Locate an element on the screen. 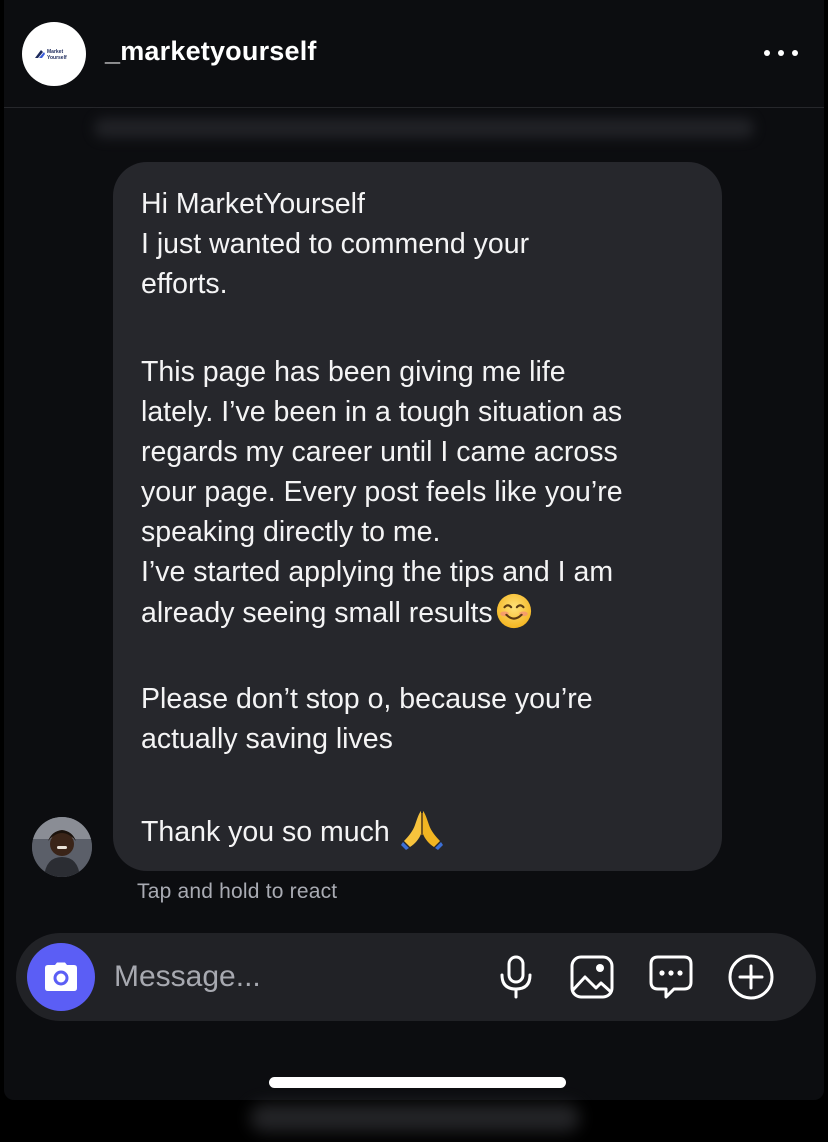 Image resolution: width=828 pixels, height=1142 pixels. microphone-button is located at coordinates (516, 977).